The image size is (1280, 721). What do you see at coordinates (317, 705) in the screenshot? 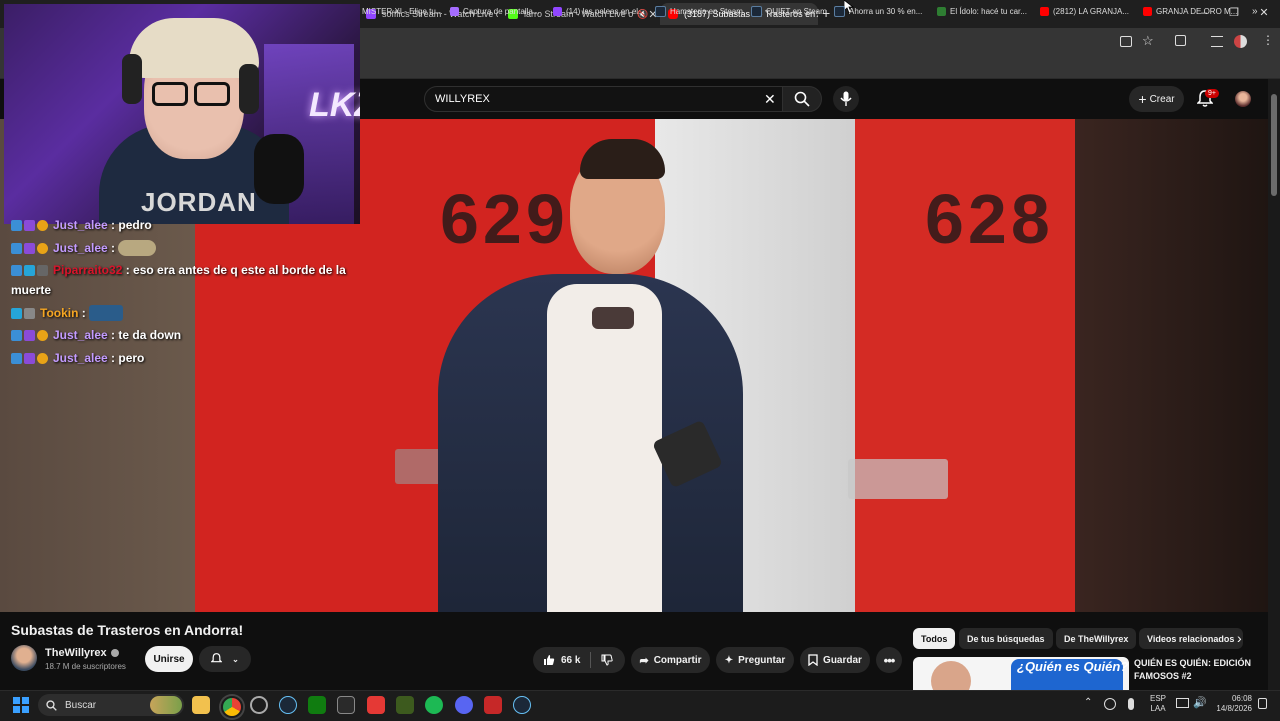
I see `xbox-icon` at bounding box center [317, 705].